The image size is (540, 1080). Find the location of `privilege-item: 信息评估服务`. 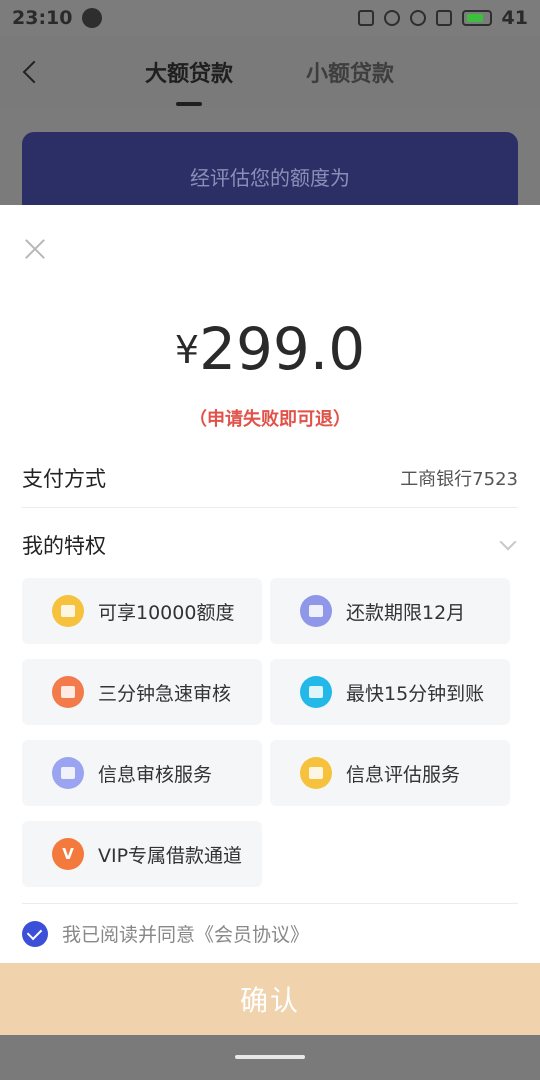

privilege-item: 信息评估服务 is located at coordinates (390, 773).